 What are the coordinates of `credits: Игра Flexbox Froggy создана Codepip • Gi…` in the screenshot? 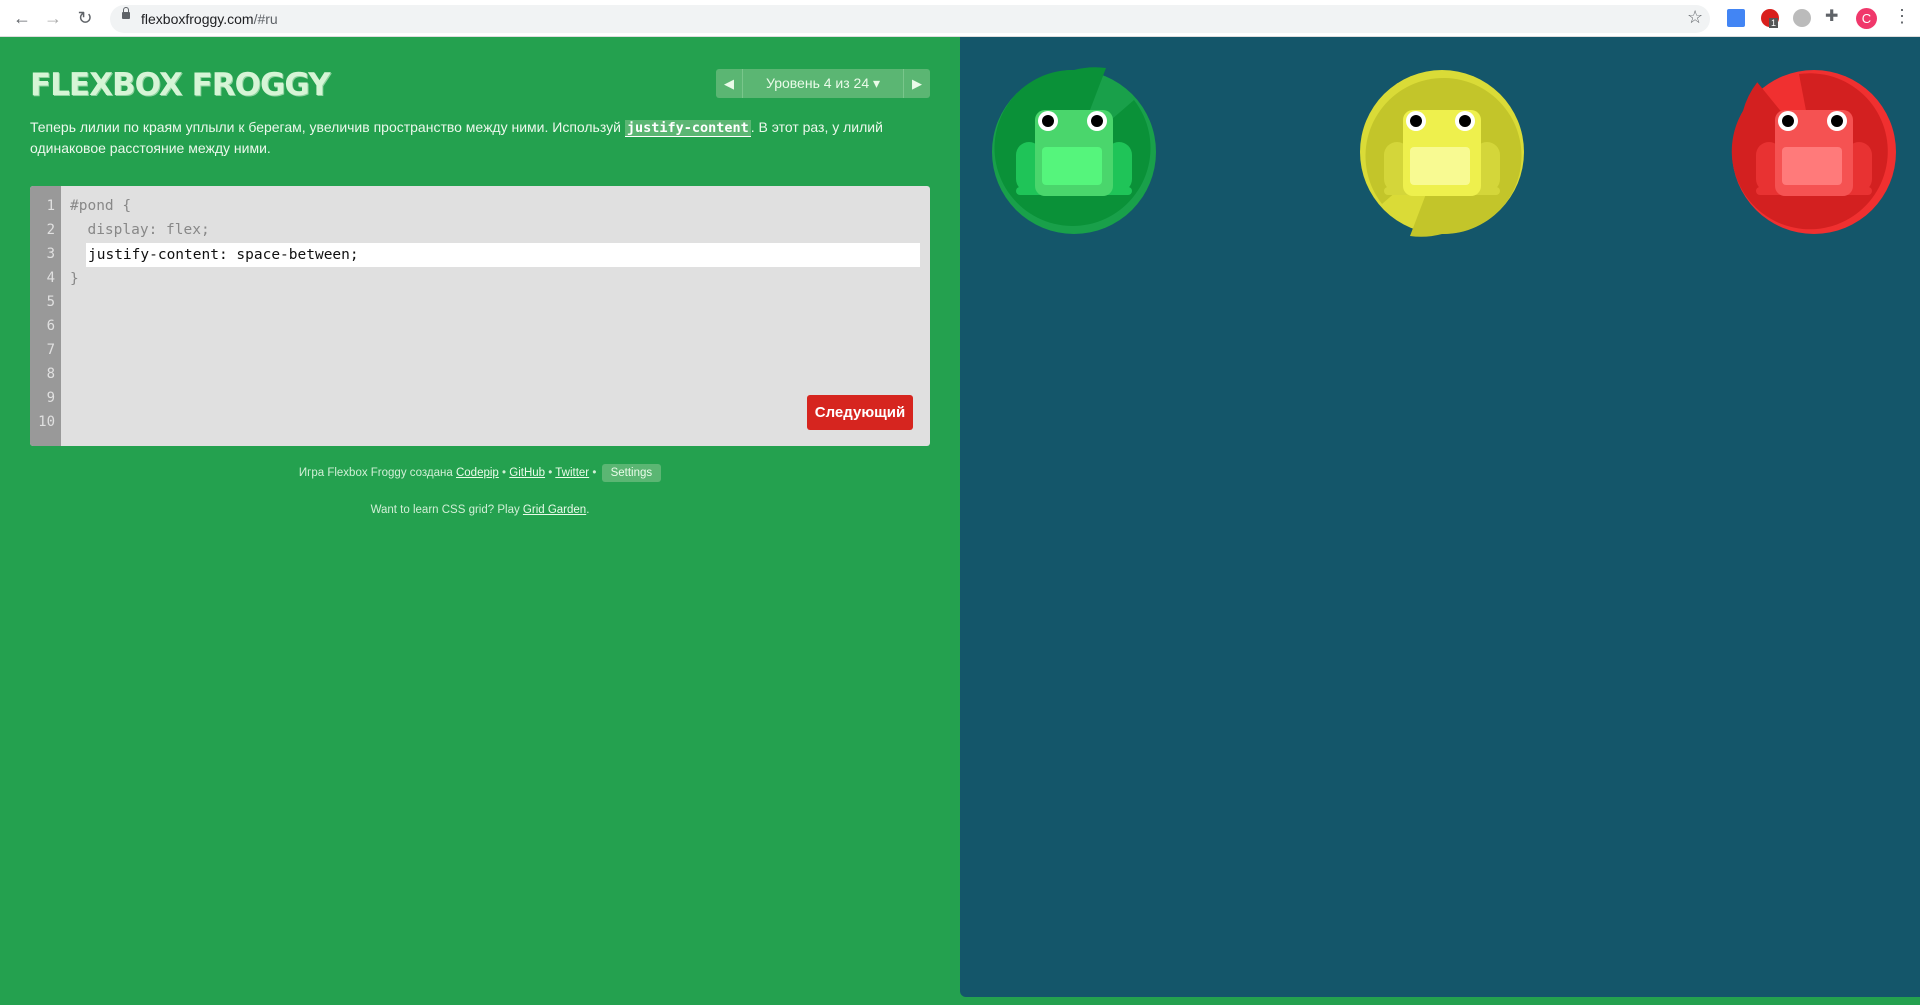 It's located at (480, 473).